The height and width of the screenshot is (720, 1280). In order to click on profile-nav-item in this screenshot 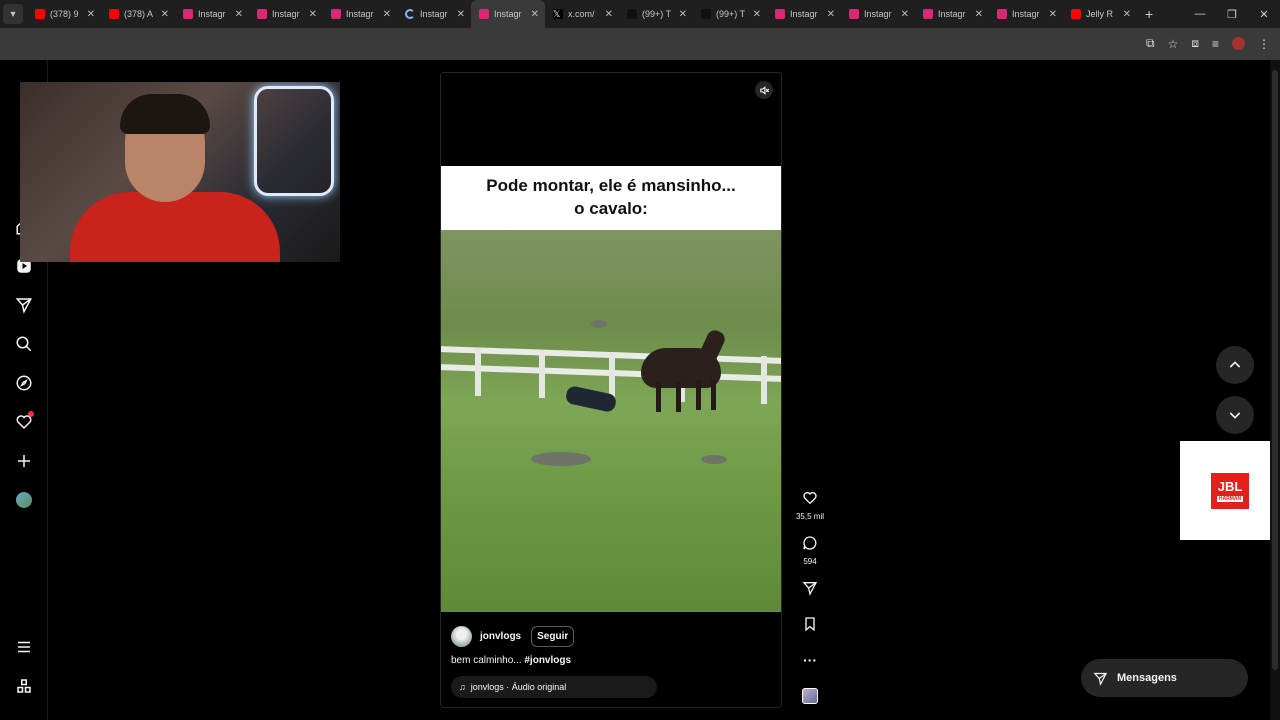, I will do `click(24, 500)`.